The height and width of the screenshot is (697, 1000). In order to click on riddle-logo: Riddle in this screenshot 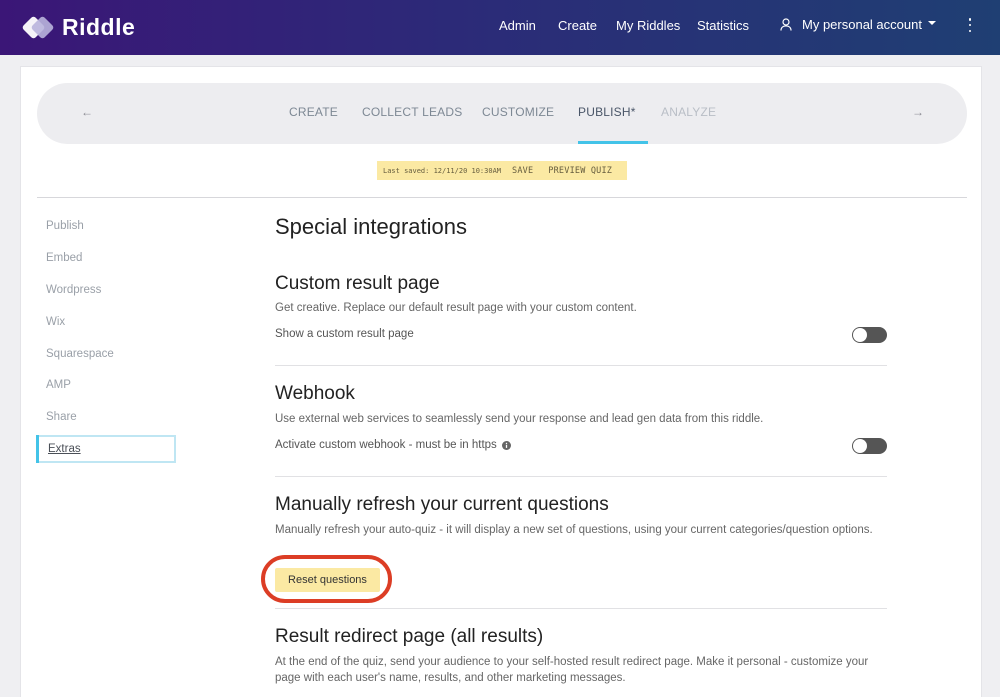, I will do `click(78, 27)`.